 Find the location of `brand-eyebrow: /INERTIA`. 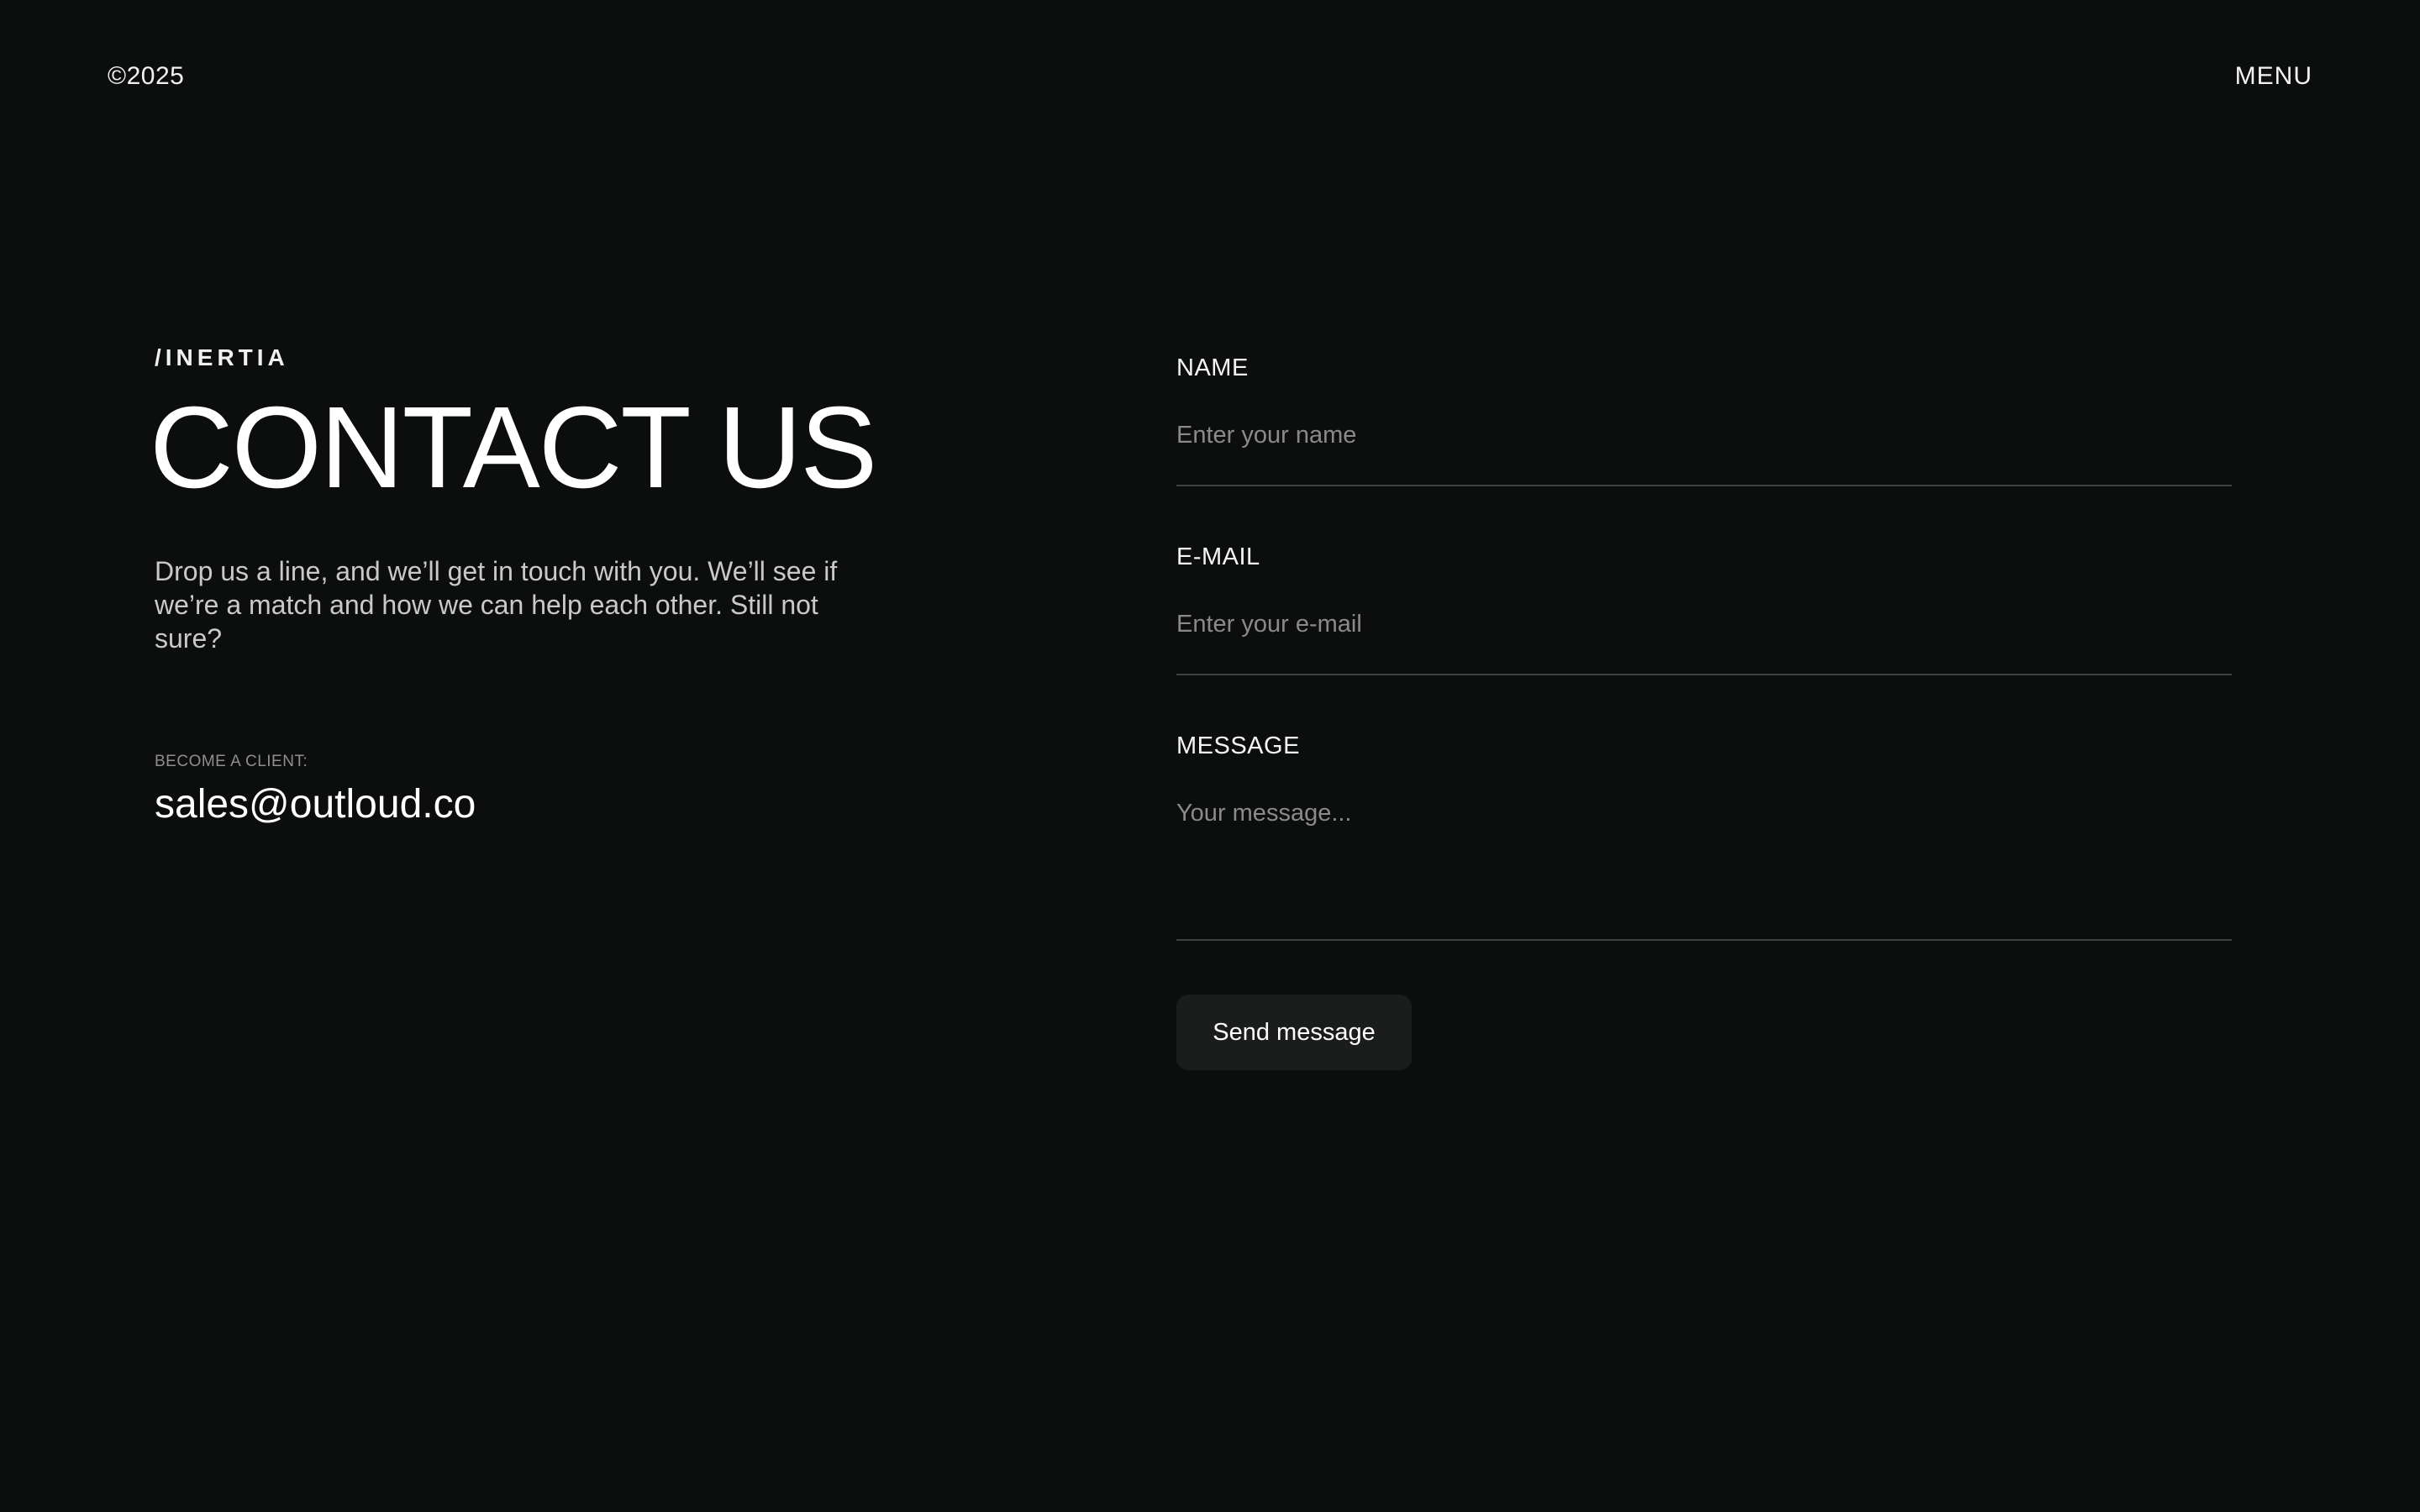

brand-eyebrow: /INERTIA is located at coordinates (222, 357).